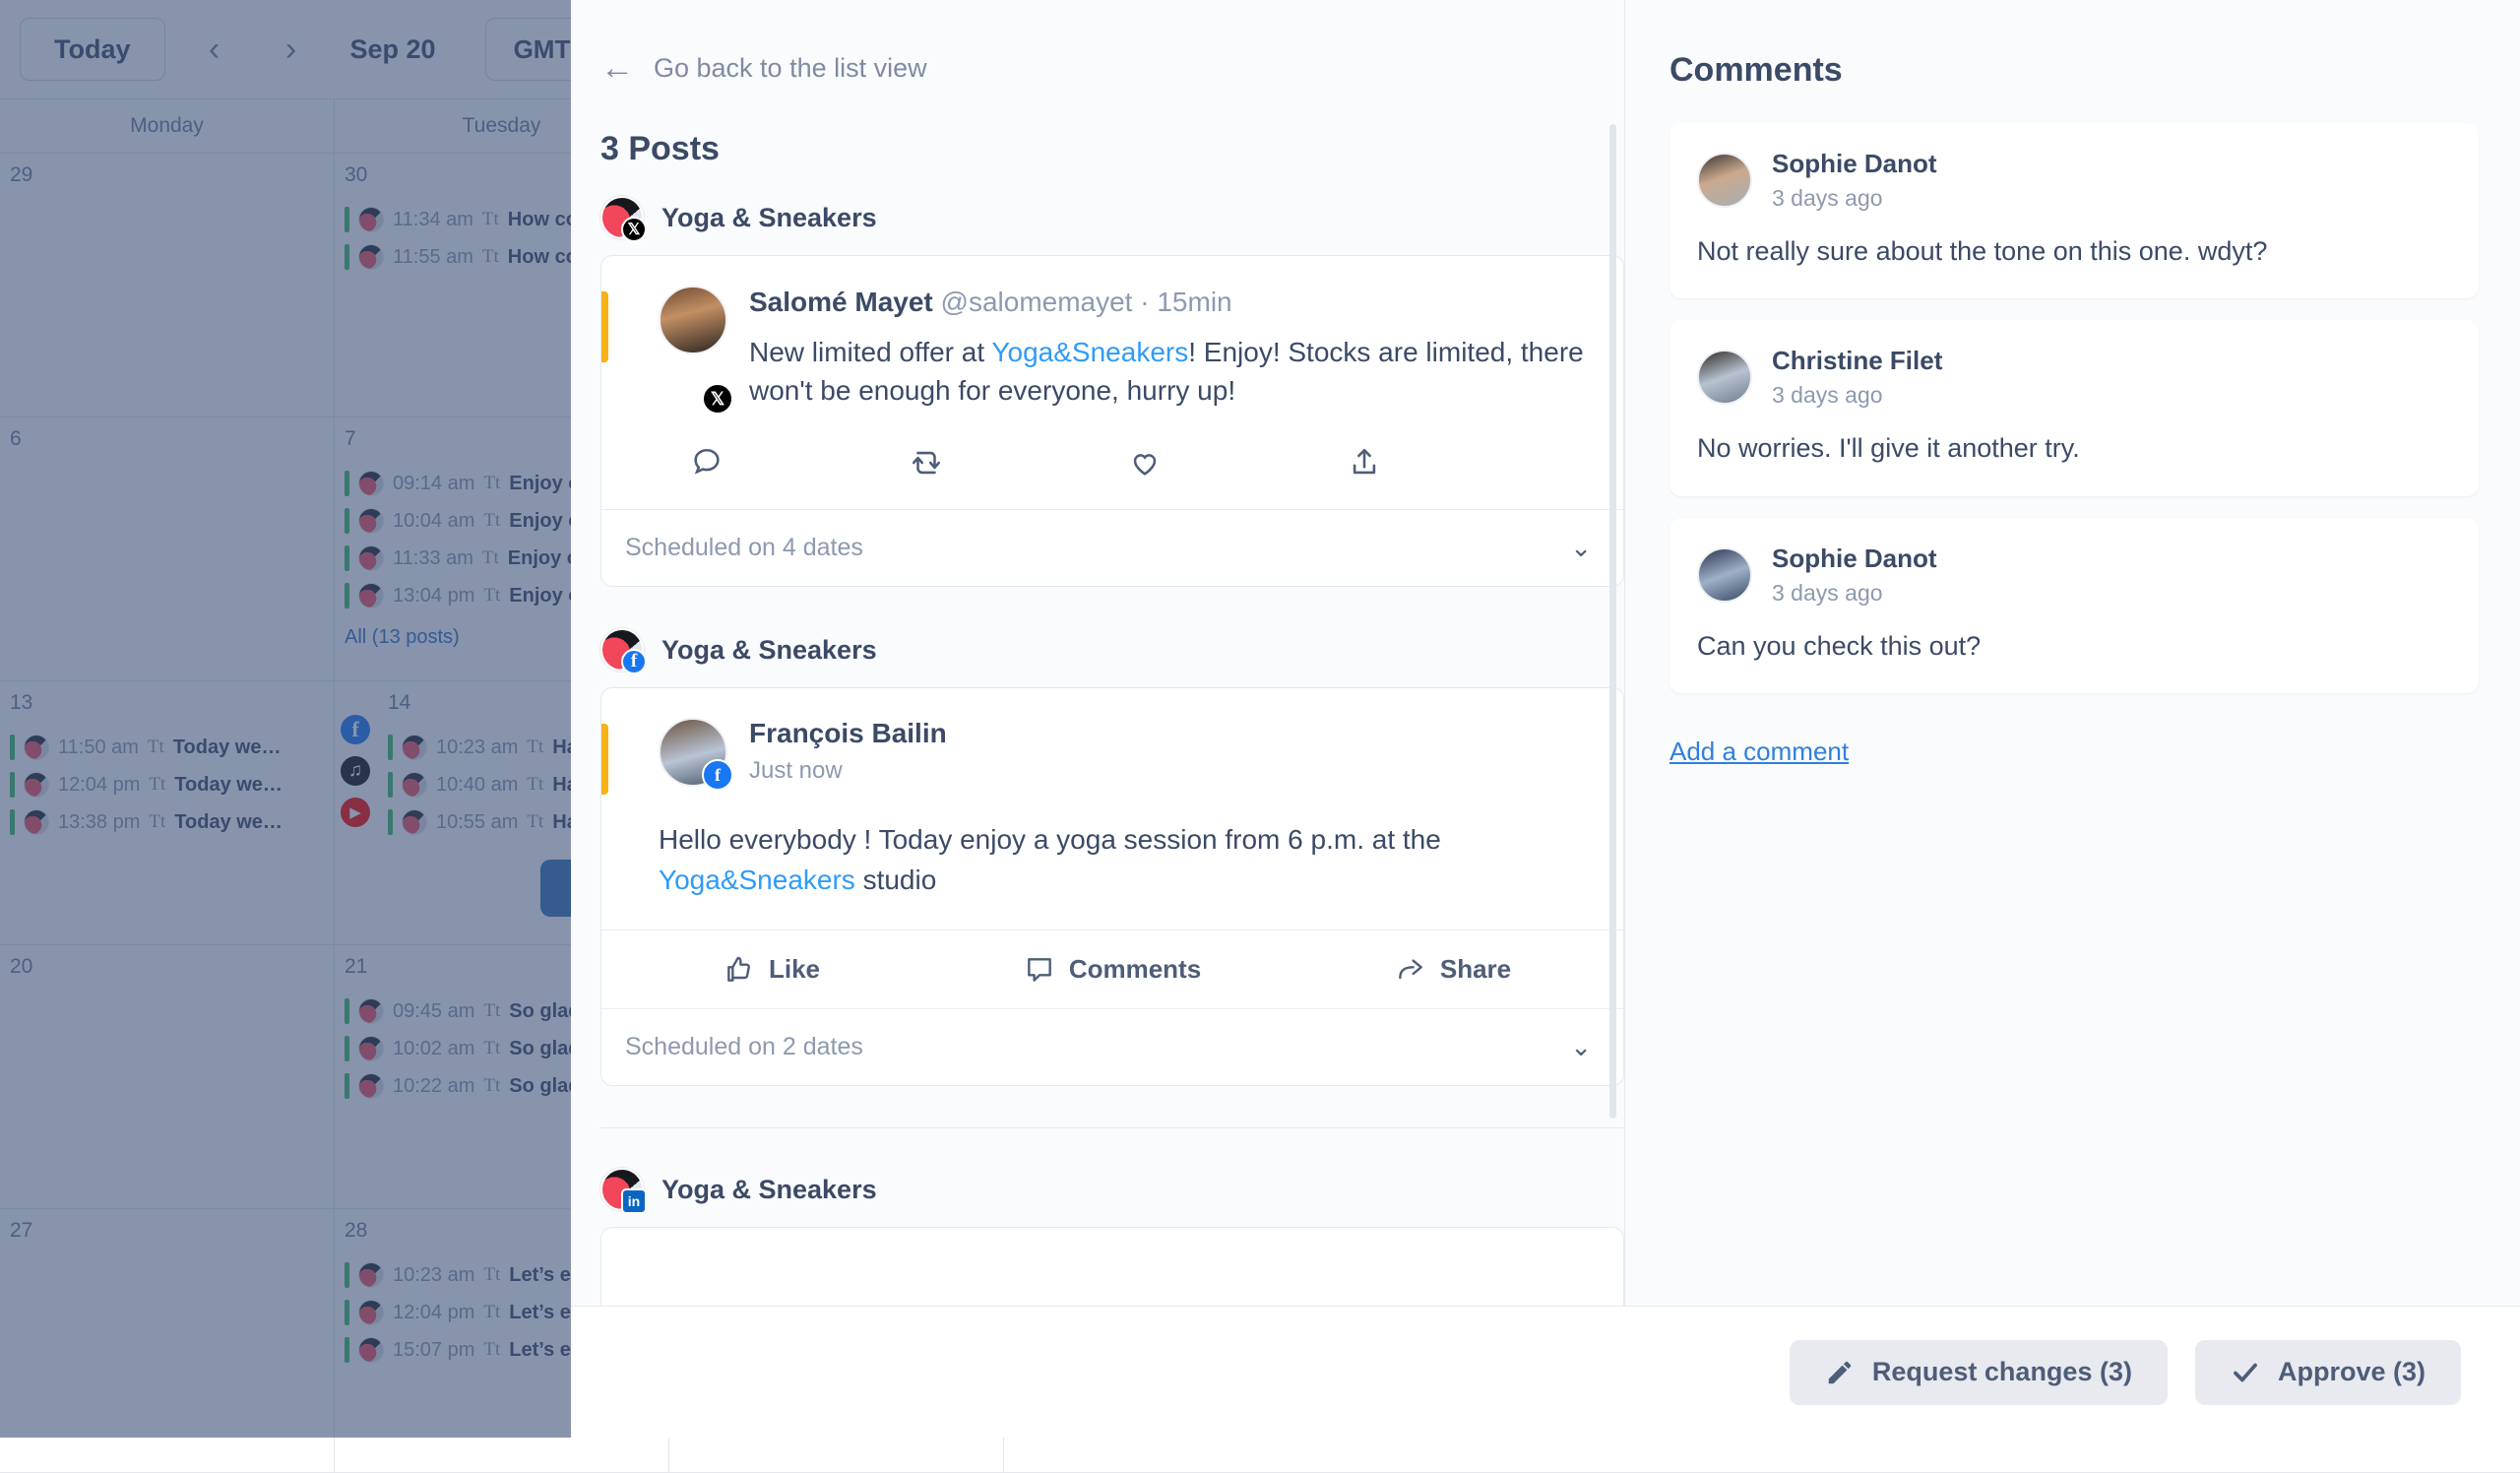  I want to click on like-button: Like, so click(771, 970).